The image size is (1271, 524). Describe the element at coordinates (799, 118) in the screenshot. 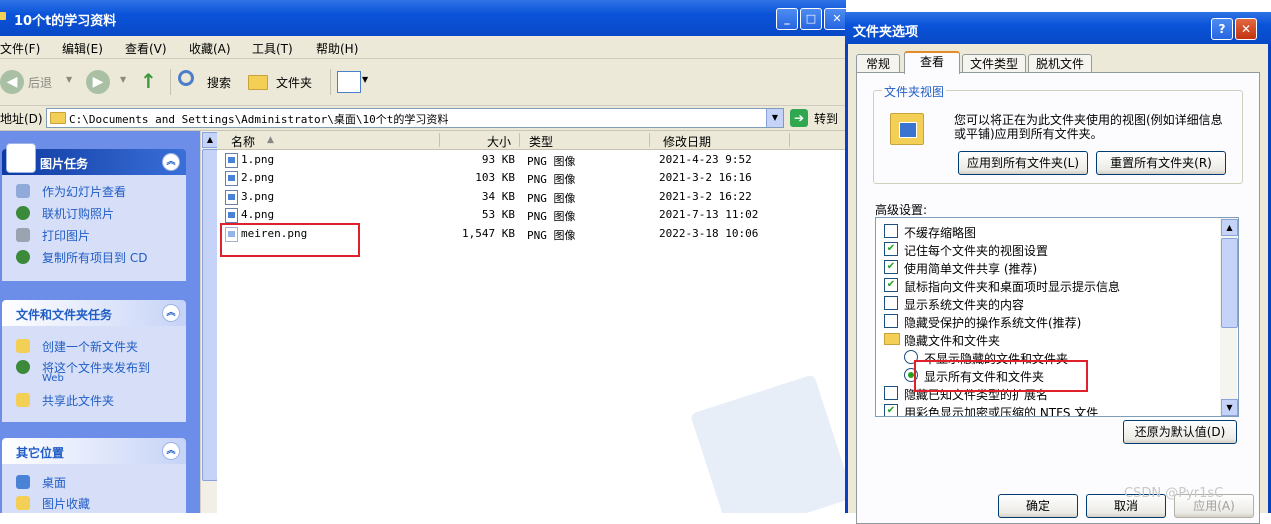

I see `go-arrow-icon: ➔` at that location.